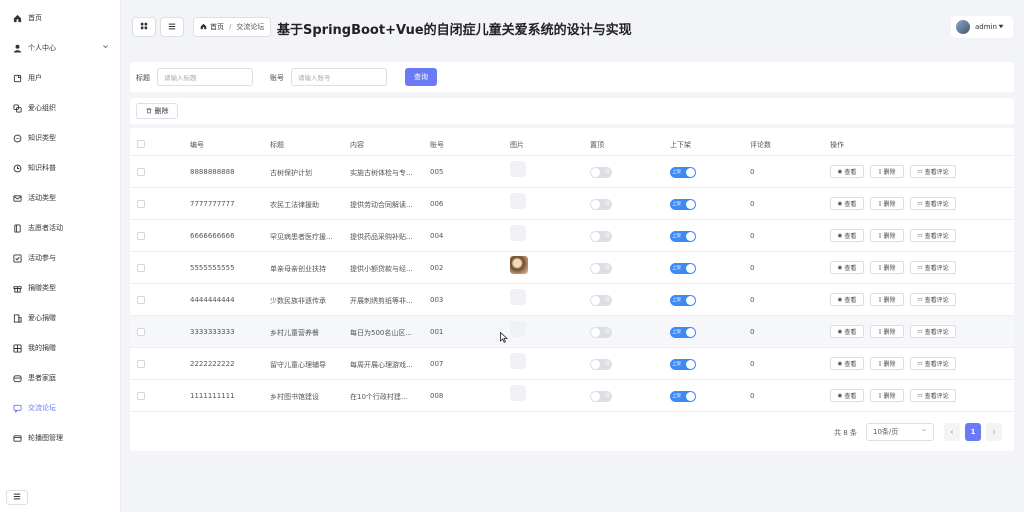  What do you see at coordinates (17, 497) in the screenshot?
I see `sidebar-collapse-button` at bounding box center [17, 497].